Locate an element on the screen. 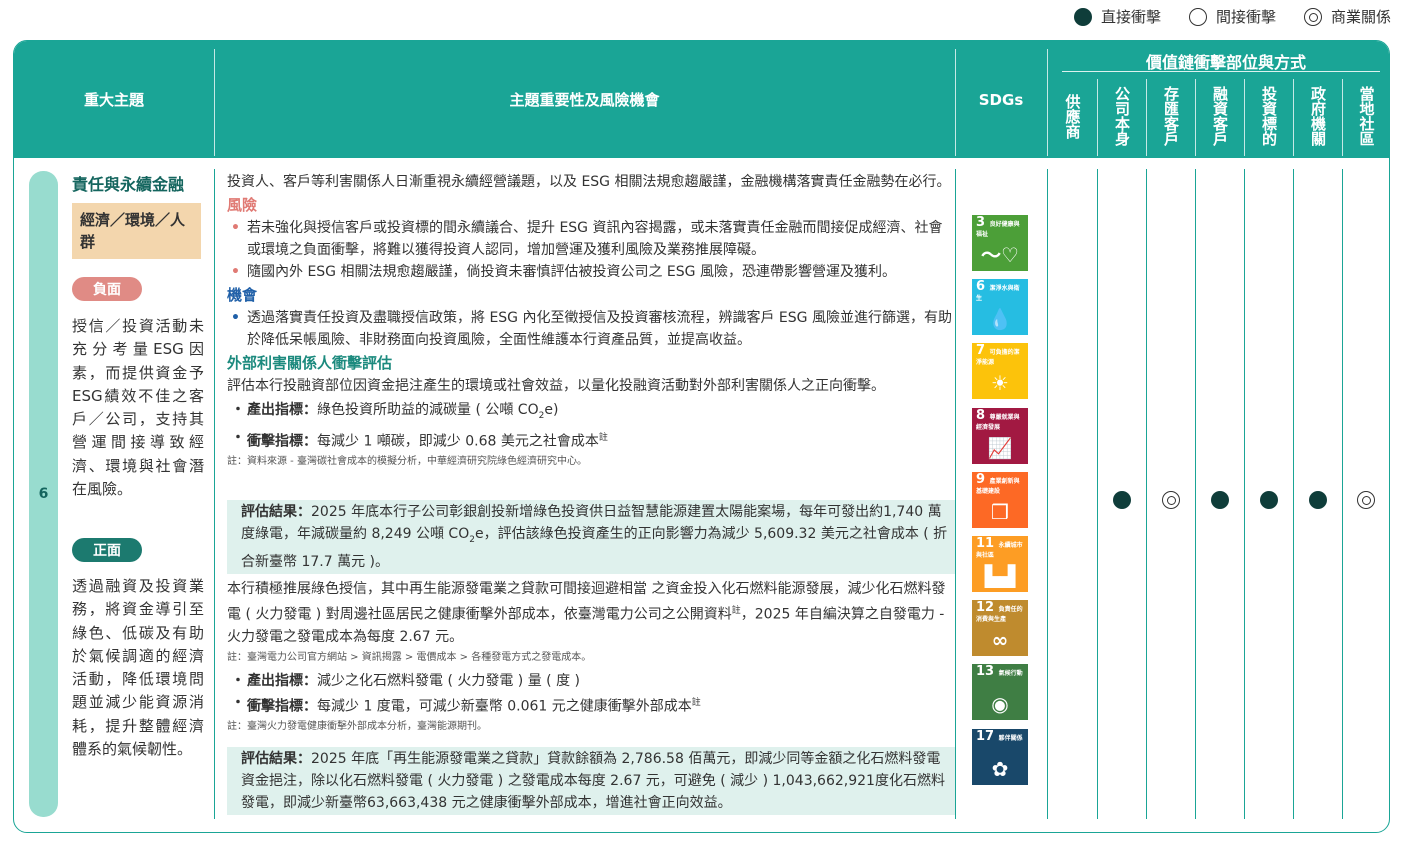 Image resolution: width=1409 pixels, height=847 pixels. positive-badge: 正面 is located at coordinates (107, 550).